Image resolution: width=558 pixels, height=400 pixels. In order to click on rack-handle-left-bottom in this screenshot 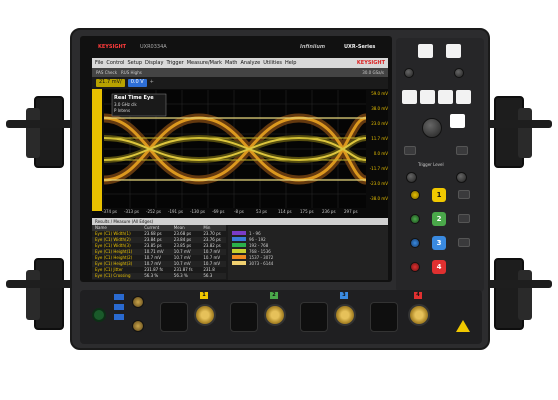, I will do `click(45, 294)`.